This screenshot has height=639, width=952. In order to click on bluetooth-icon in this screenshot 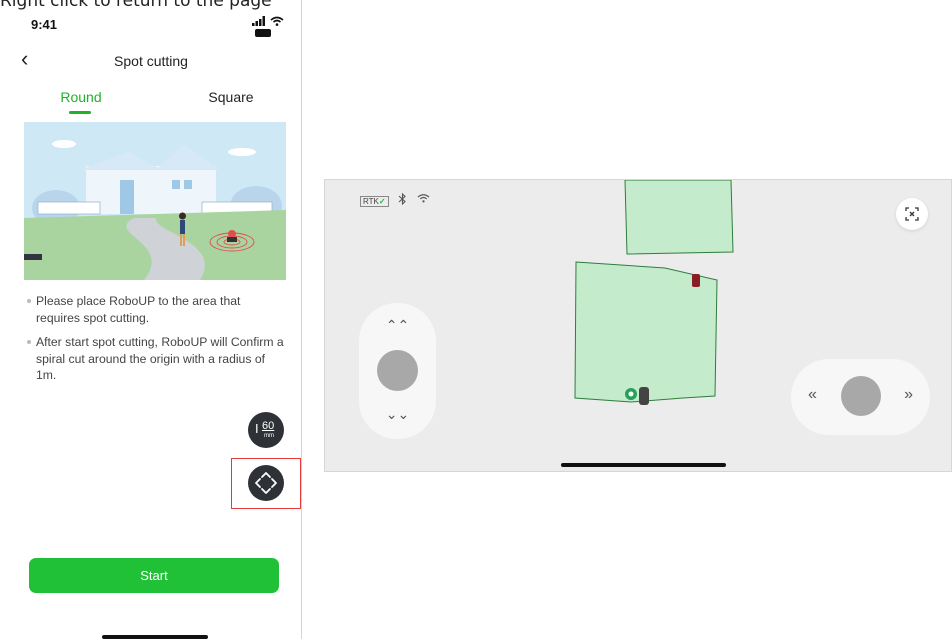, I will do `click(402, 200)`.